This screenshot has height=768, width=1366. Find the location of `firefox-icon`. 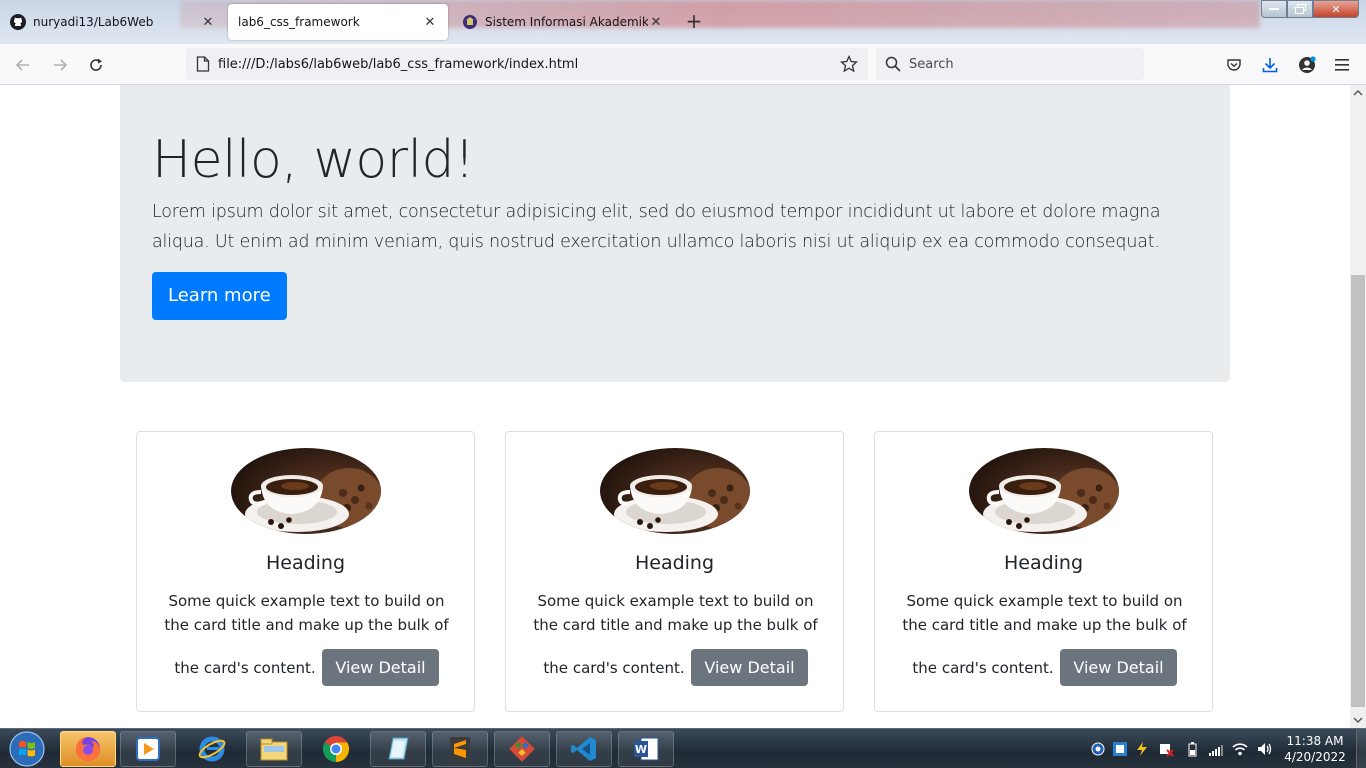

firefox-icon is located at coordinates (88, 749).